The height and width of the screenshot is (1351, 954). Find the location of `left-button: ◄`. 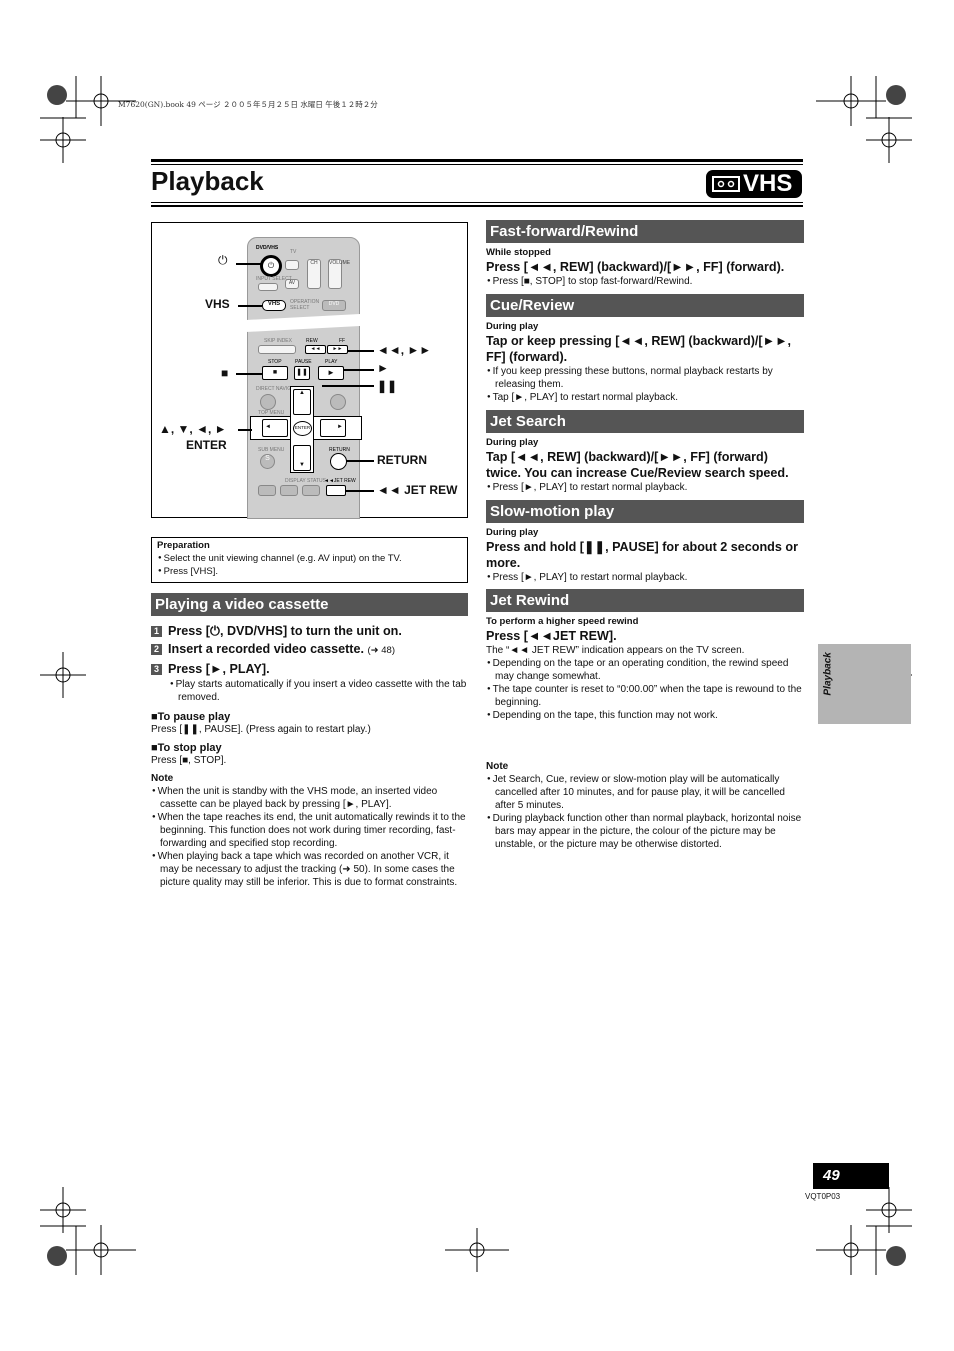

left-button: ◄ is located at coordinates (275, 428).